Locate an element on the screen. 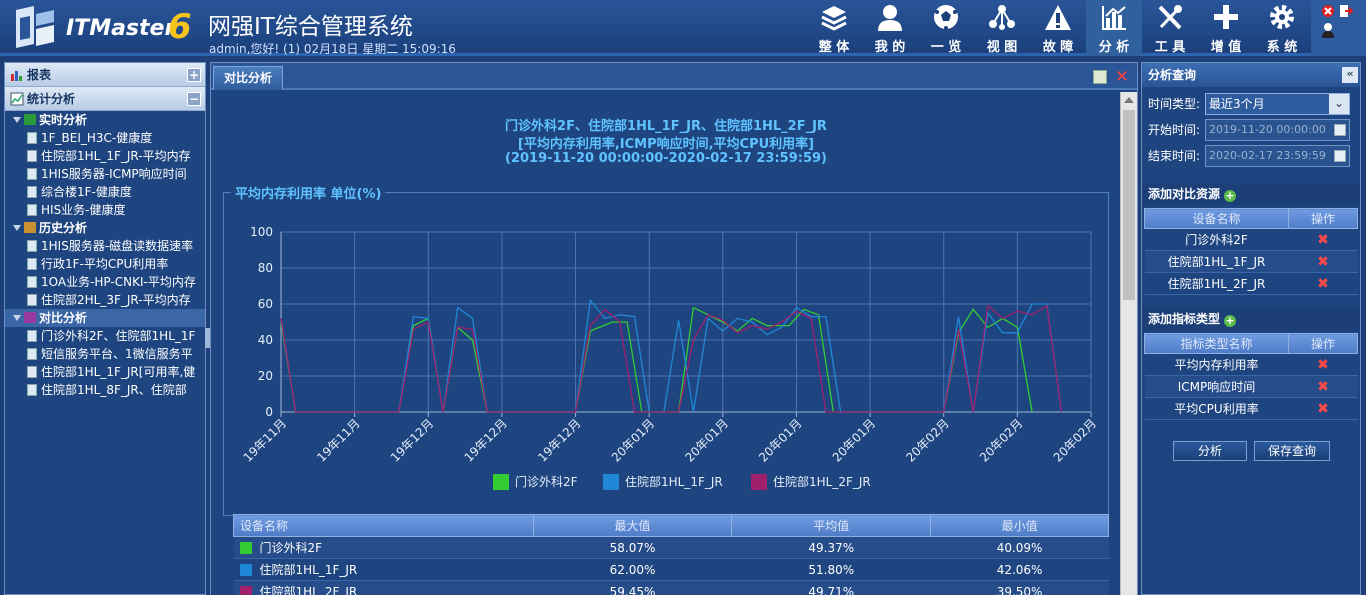 This screenshot has width=1366, height=595. tree-group: 对比分析 is located at coordinates (105, 318).